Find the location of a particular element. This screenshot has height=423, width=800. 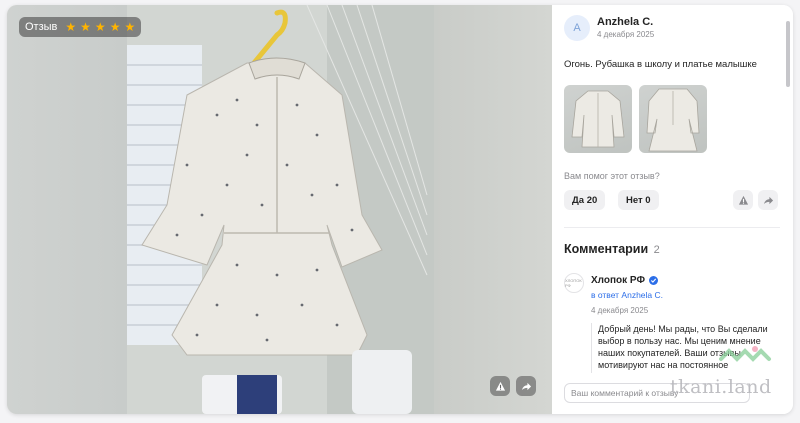

comment-author: Хлопок РФ is located at coordinates (618, 280).